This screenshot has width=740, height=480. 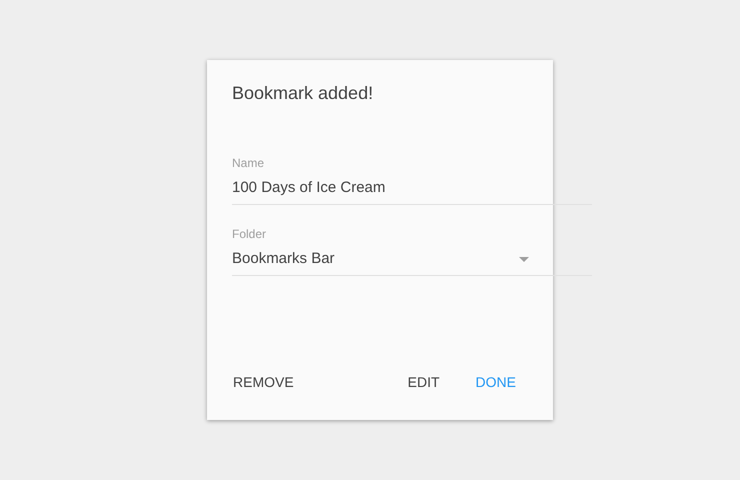 What do you see at coordinates (424, 382) in the screenshot?
I see `dialog-button: EDIT` at bounding box center [424, 382].